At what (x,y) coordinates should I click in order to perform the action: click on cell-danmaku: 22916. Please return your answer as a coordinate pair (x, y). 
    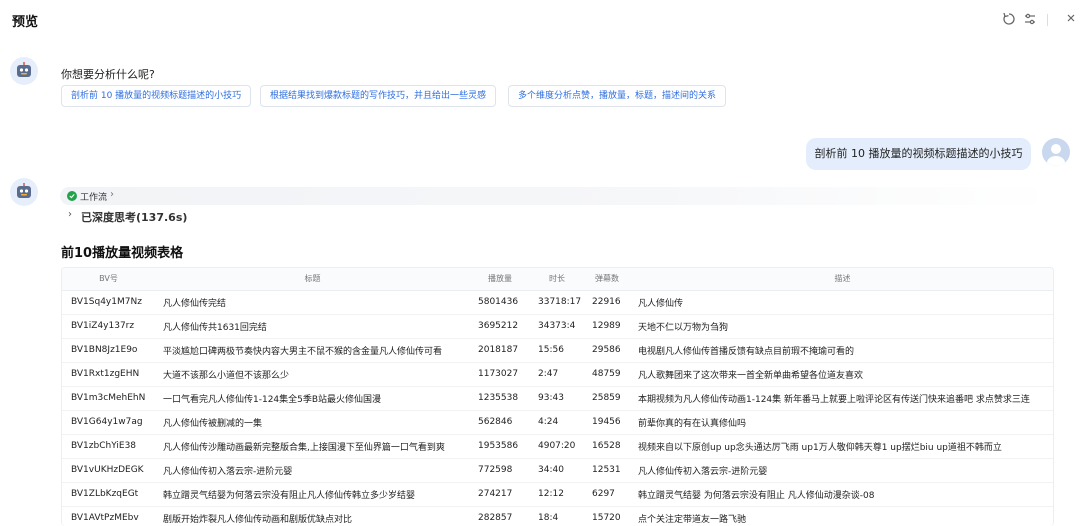
    Looking at the image, I should click on (607, 302).